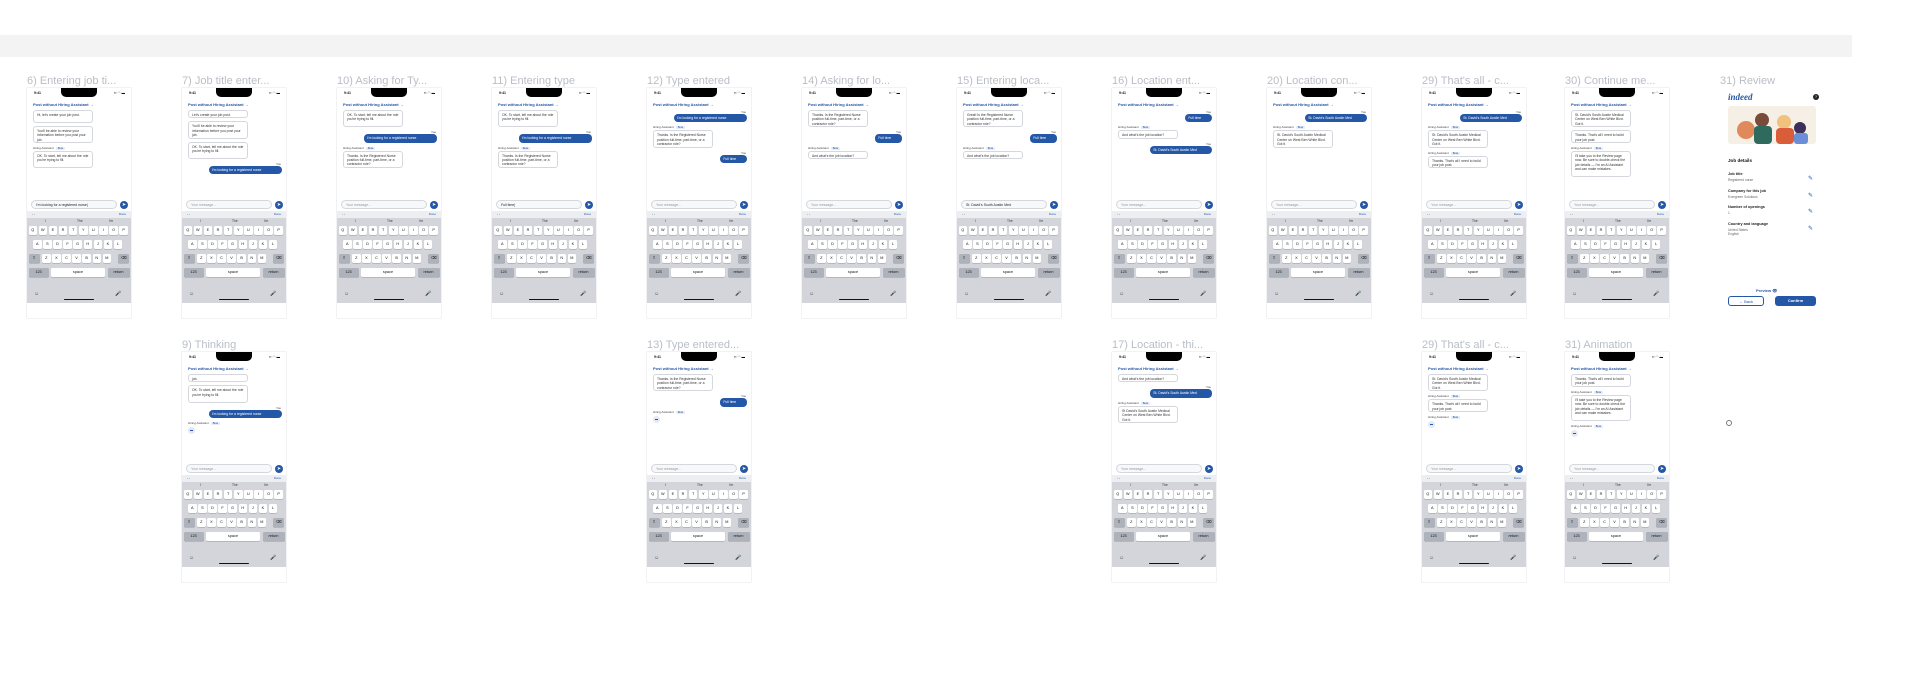 This screenshot has width=1923, height=676. I want to click on key-s: S, so click(357, 244).